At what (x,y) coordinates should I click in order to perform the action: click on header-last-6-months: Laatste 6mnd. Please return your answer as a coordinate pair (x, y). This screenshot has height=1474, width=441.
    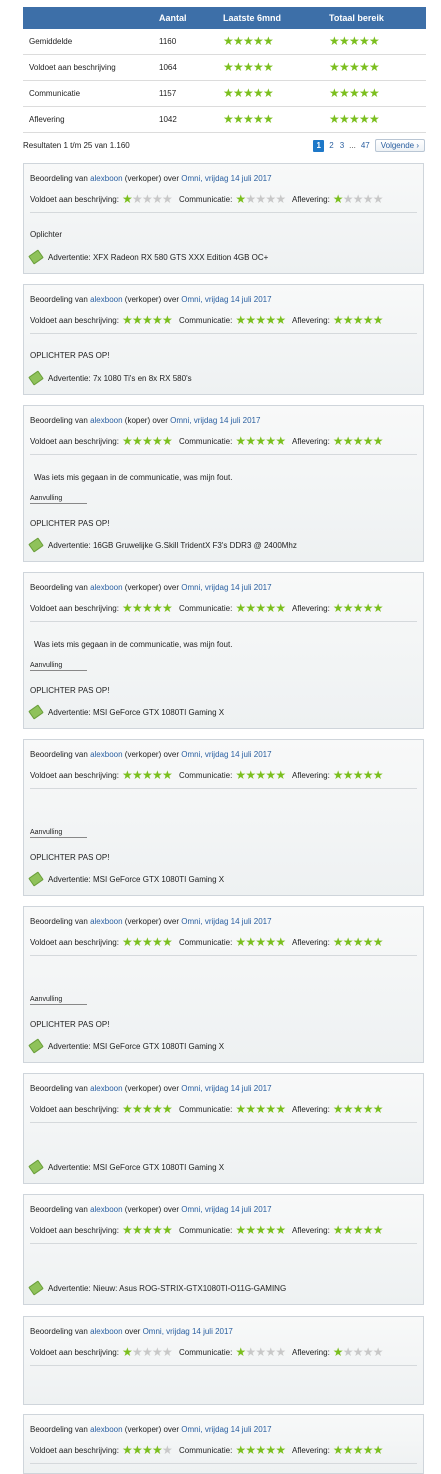
    Looking at the image, I should click on (276, 18).